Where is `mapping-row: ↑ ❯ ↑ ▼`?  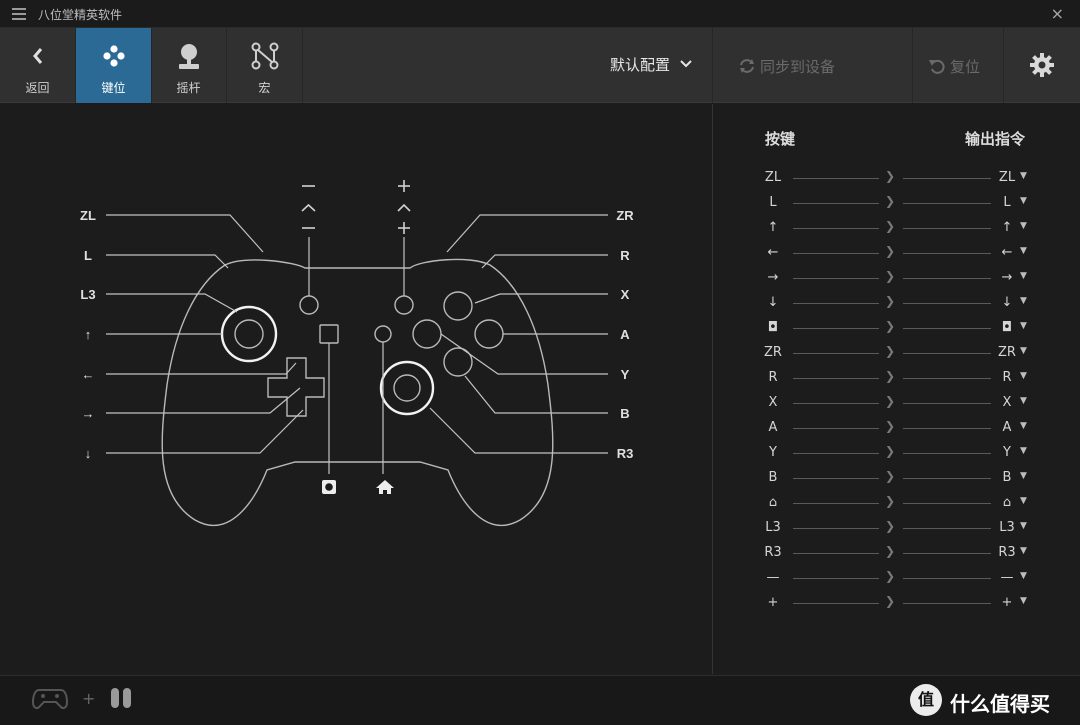
mapping-row: ↑ ❯ ↑ ▼ is located at coordinates (896, 228).